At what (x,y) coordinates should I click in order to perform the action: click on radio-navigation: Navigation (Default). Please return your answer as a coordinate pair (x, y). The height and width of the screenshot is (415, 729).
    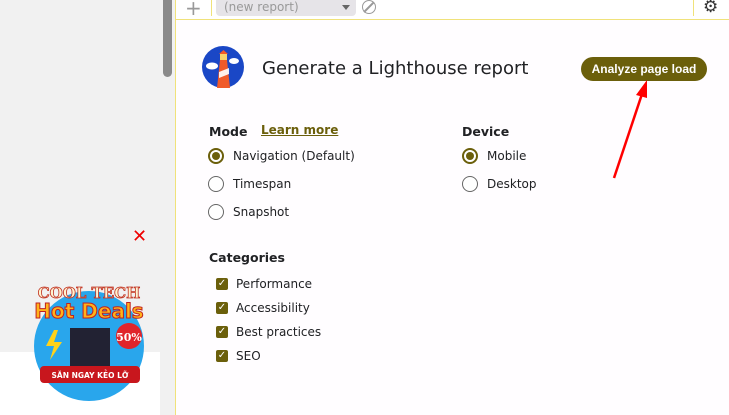
    Looking at the image, I should click on (281, 156).